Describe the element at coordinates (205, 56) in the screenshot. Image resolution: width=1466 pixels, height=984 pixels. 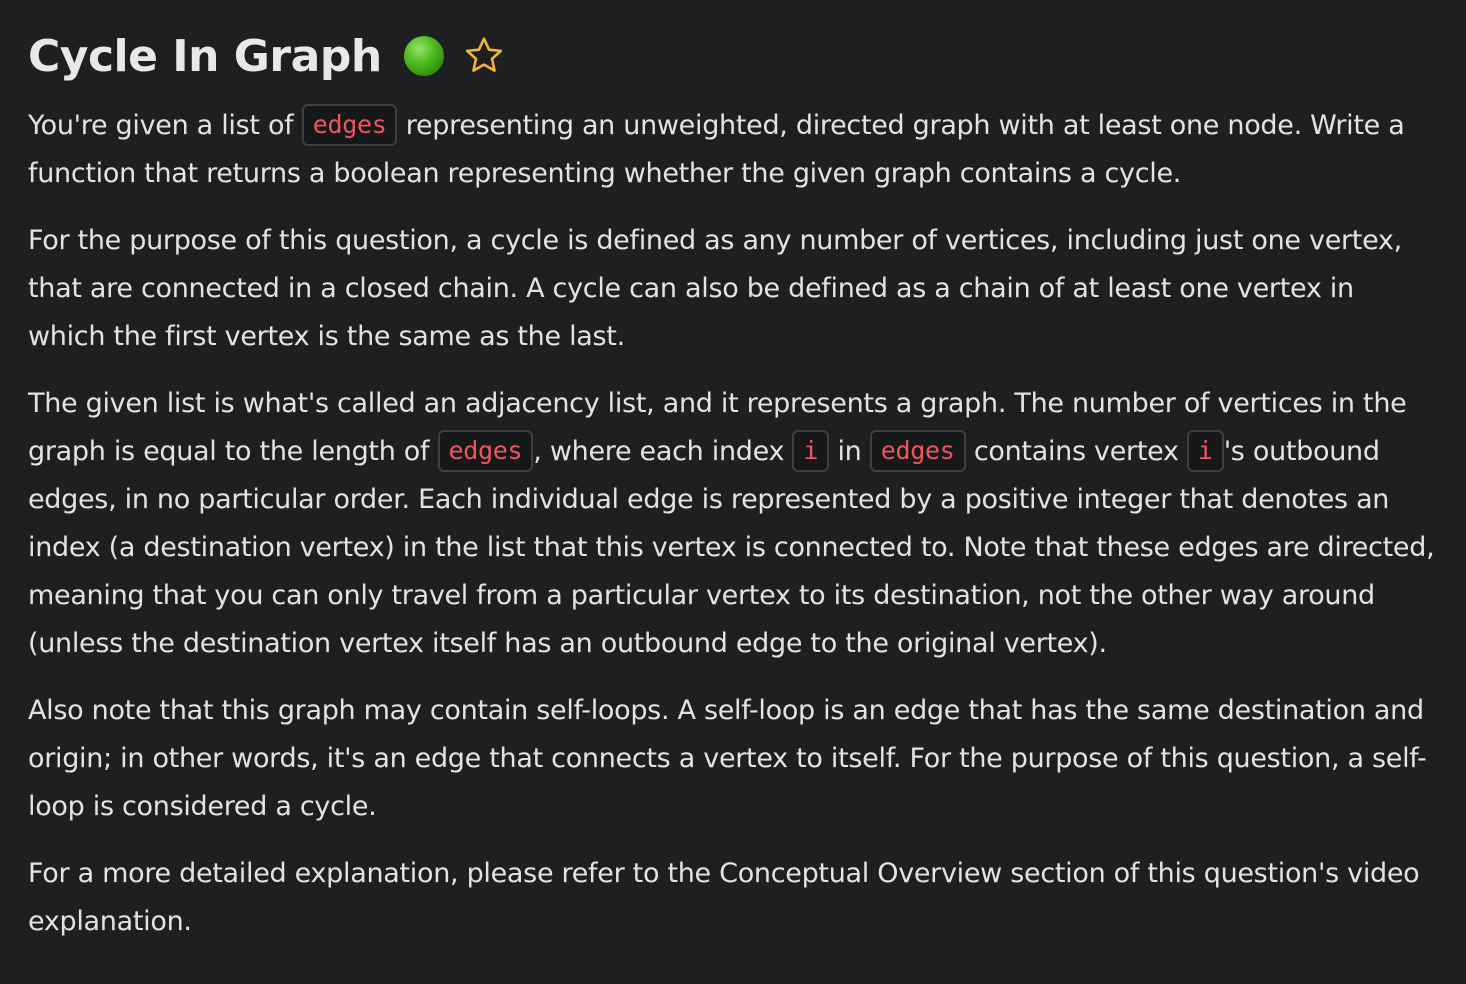
I see `question-title: Cycle In Graph` at that location.